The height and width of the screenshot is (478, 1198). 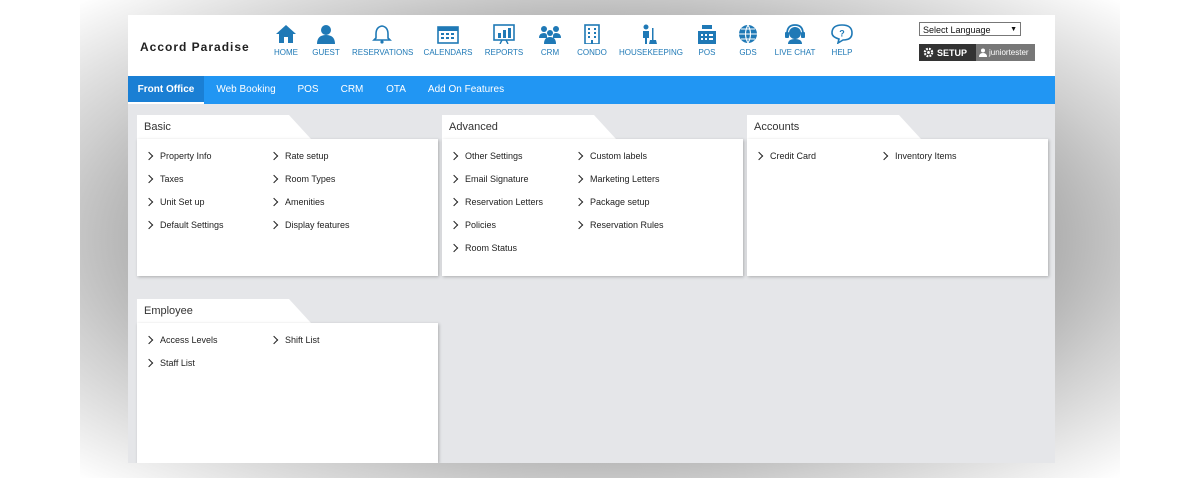 I want to click on nav-condo: CONDO, so click(x=592, y=40).